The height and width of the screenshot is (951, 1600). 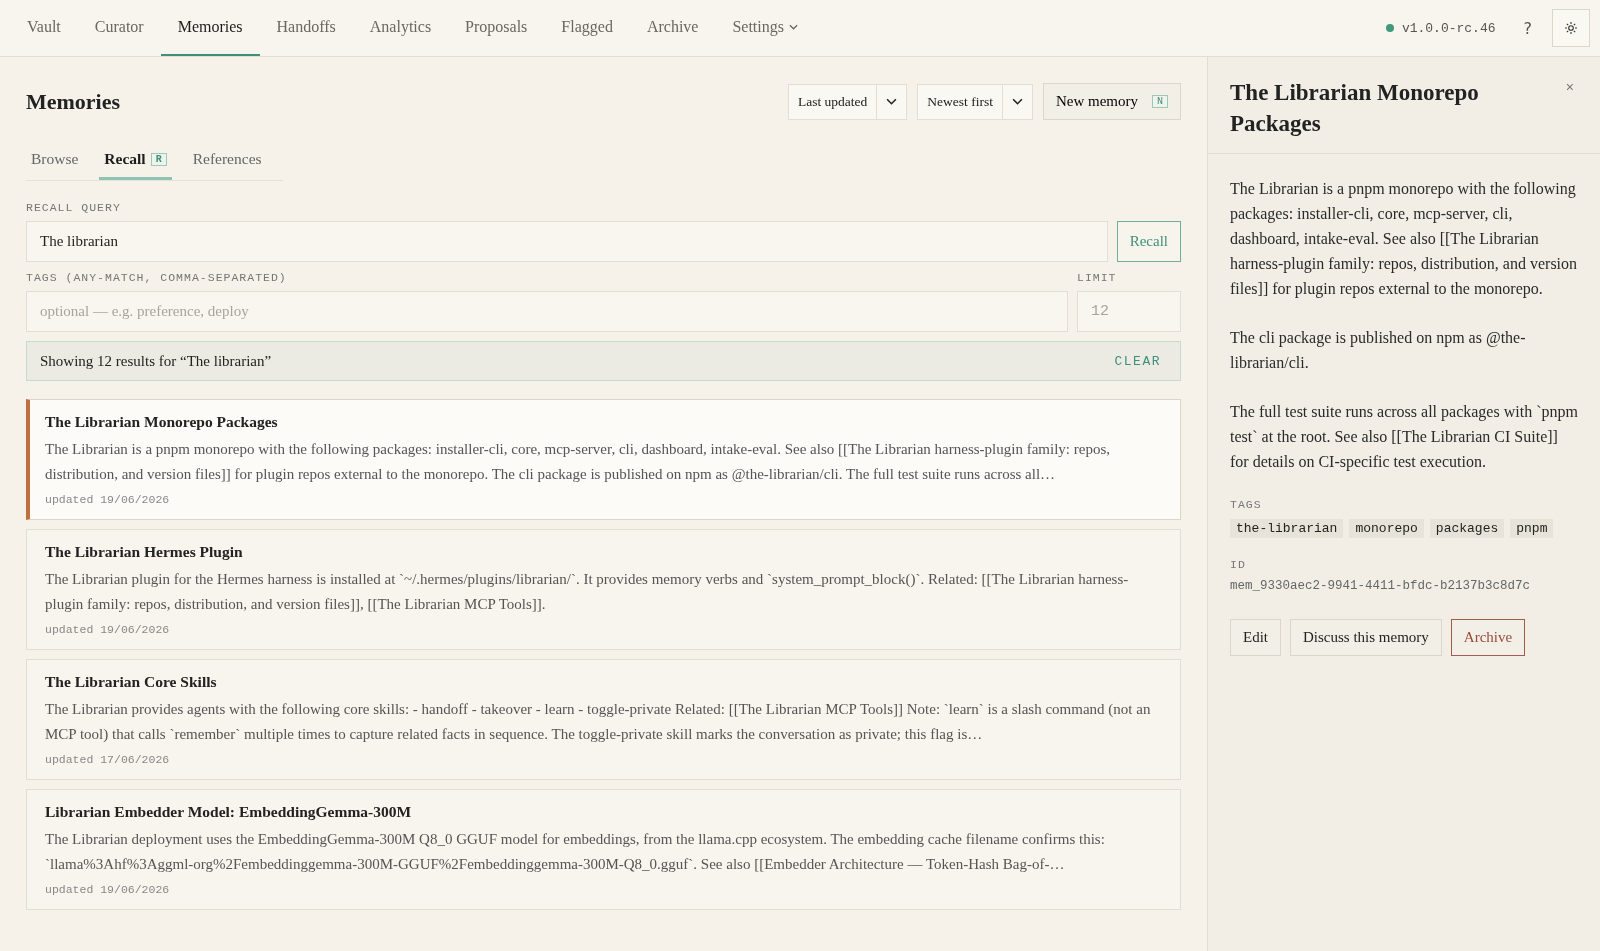 What do you see at coordinates (1287, 528) in the screenshot?
I see `tag-chip: the-librarian` at bounding box center [1287, 528].